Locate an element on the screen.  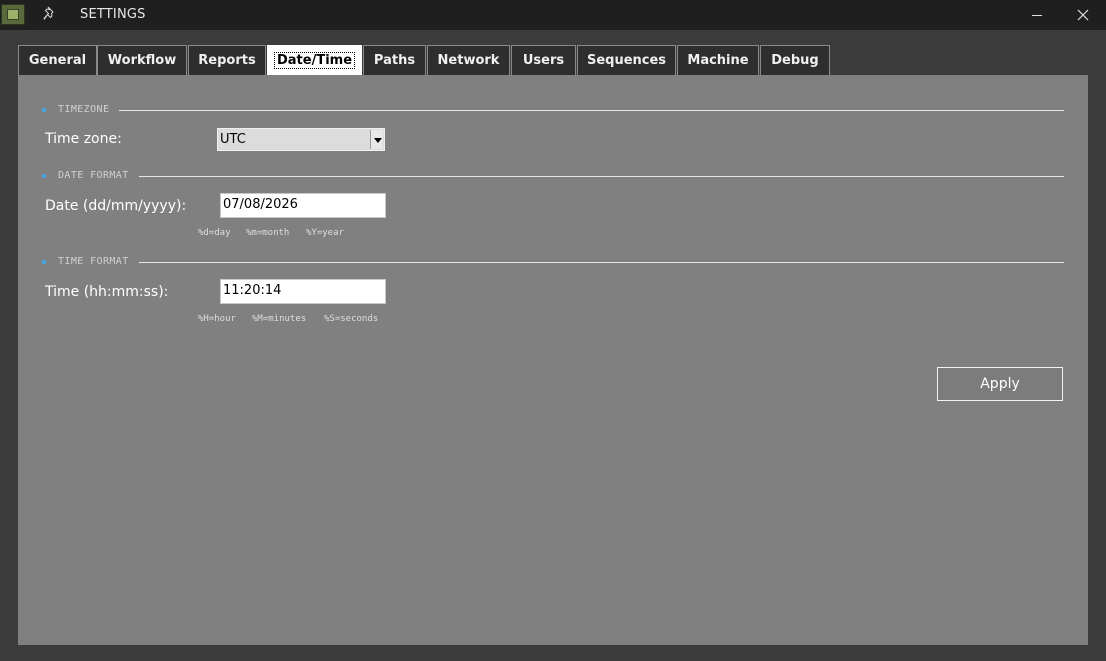
tab-sequences: Sequences is located at coordinates (626, 60).